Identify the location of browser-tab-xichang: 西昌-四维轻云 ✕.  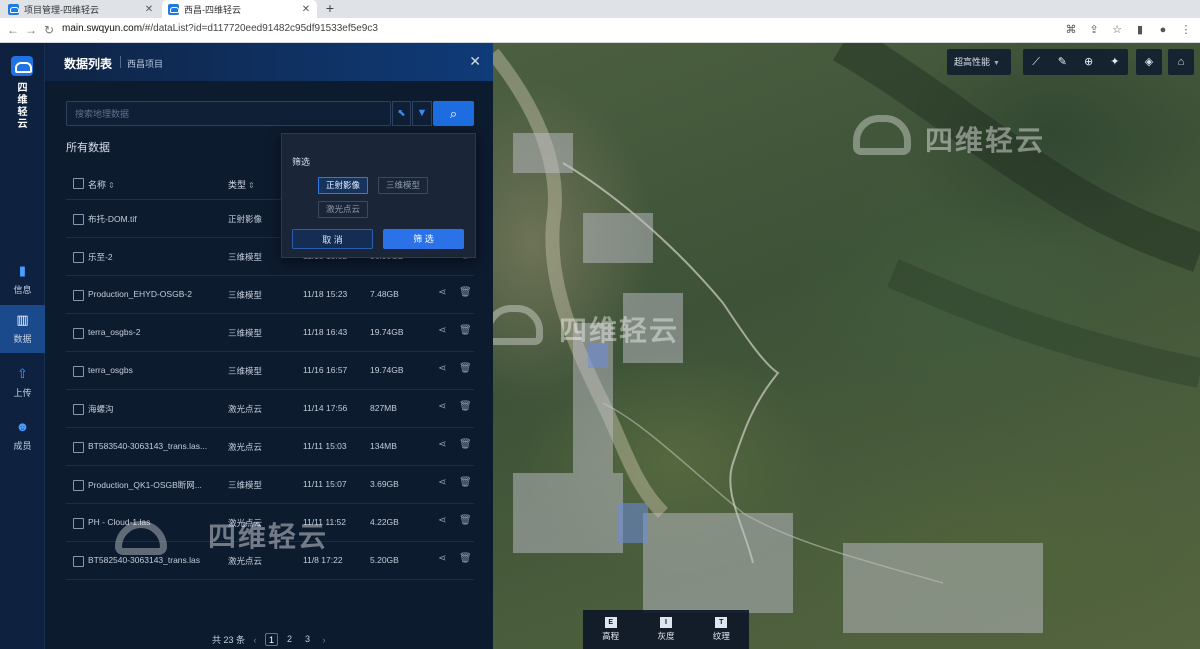
(239, 9).